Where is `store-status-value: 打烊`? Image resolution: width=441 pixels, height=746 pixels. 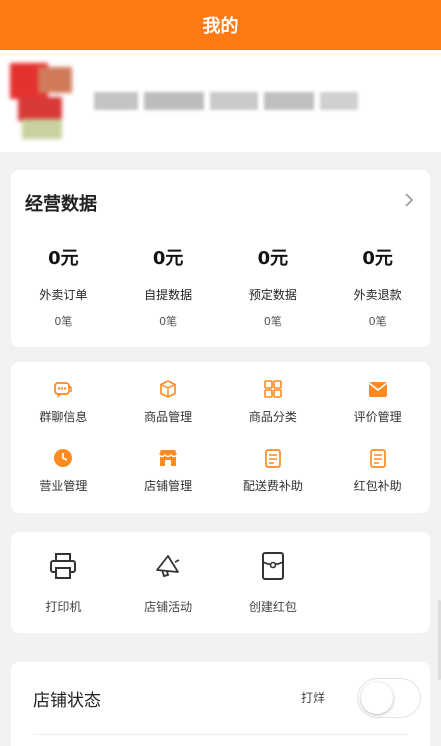 store-status-value: 打烊 is located at coordinates (313, 698).